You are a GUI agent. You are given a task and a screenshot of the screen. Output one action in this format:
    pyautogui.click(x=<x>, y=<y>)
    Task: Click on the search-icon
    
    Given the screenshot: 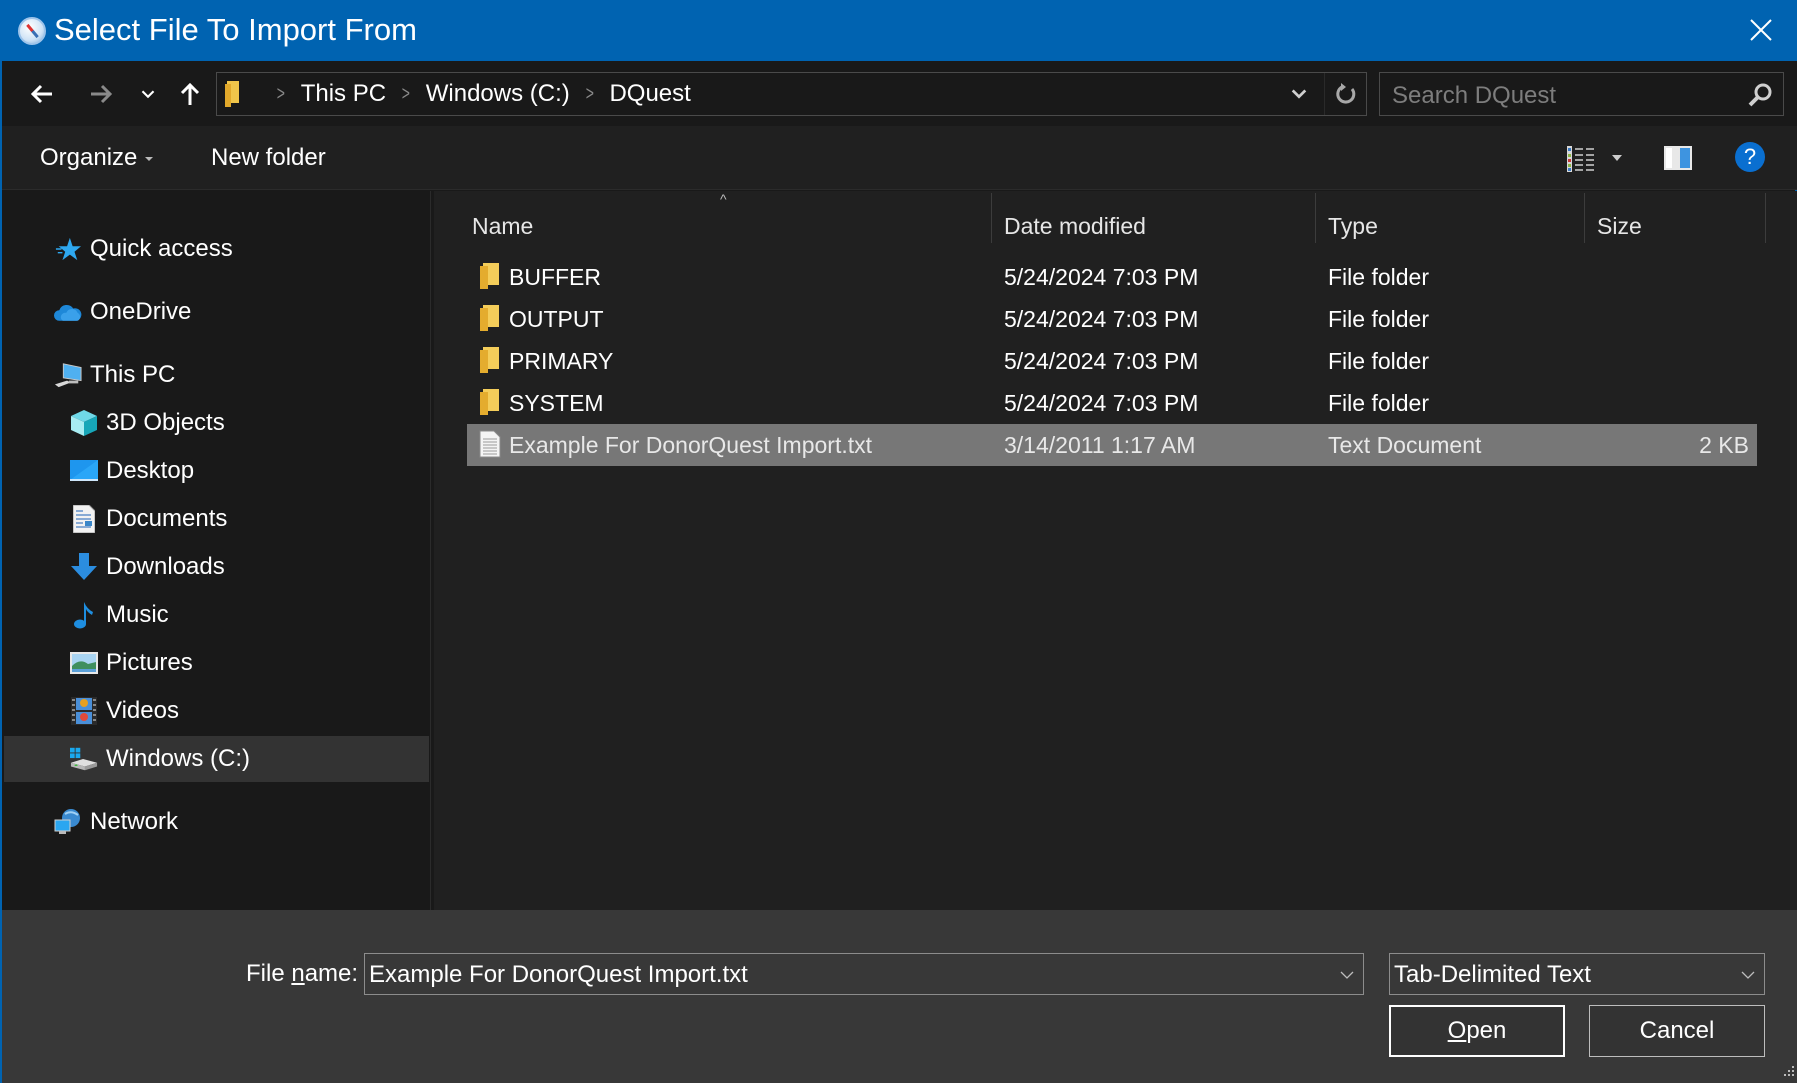 What is the action you would take?
    pyautogui.click(x=1760, y=95)
    